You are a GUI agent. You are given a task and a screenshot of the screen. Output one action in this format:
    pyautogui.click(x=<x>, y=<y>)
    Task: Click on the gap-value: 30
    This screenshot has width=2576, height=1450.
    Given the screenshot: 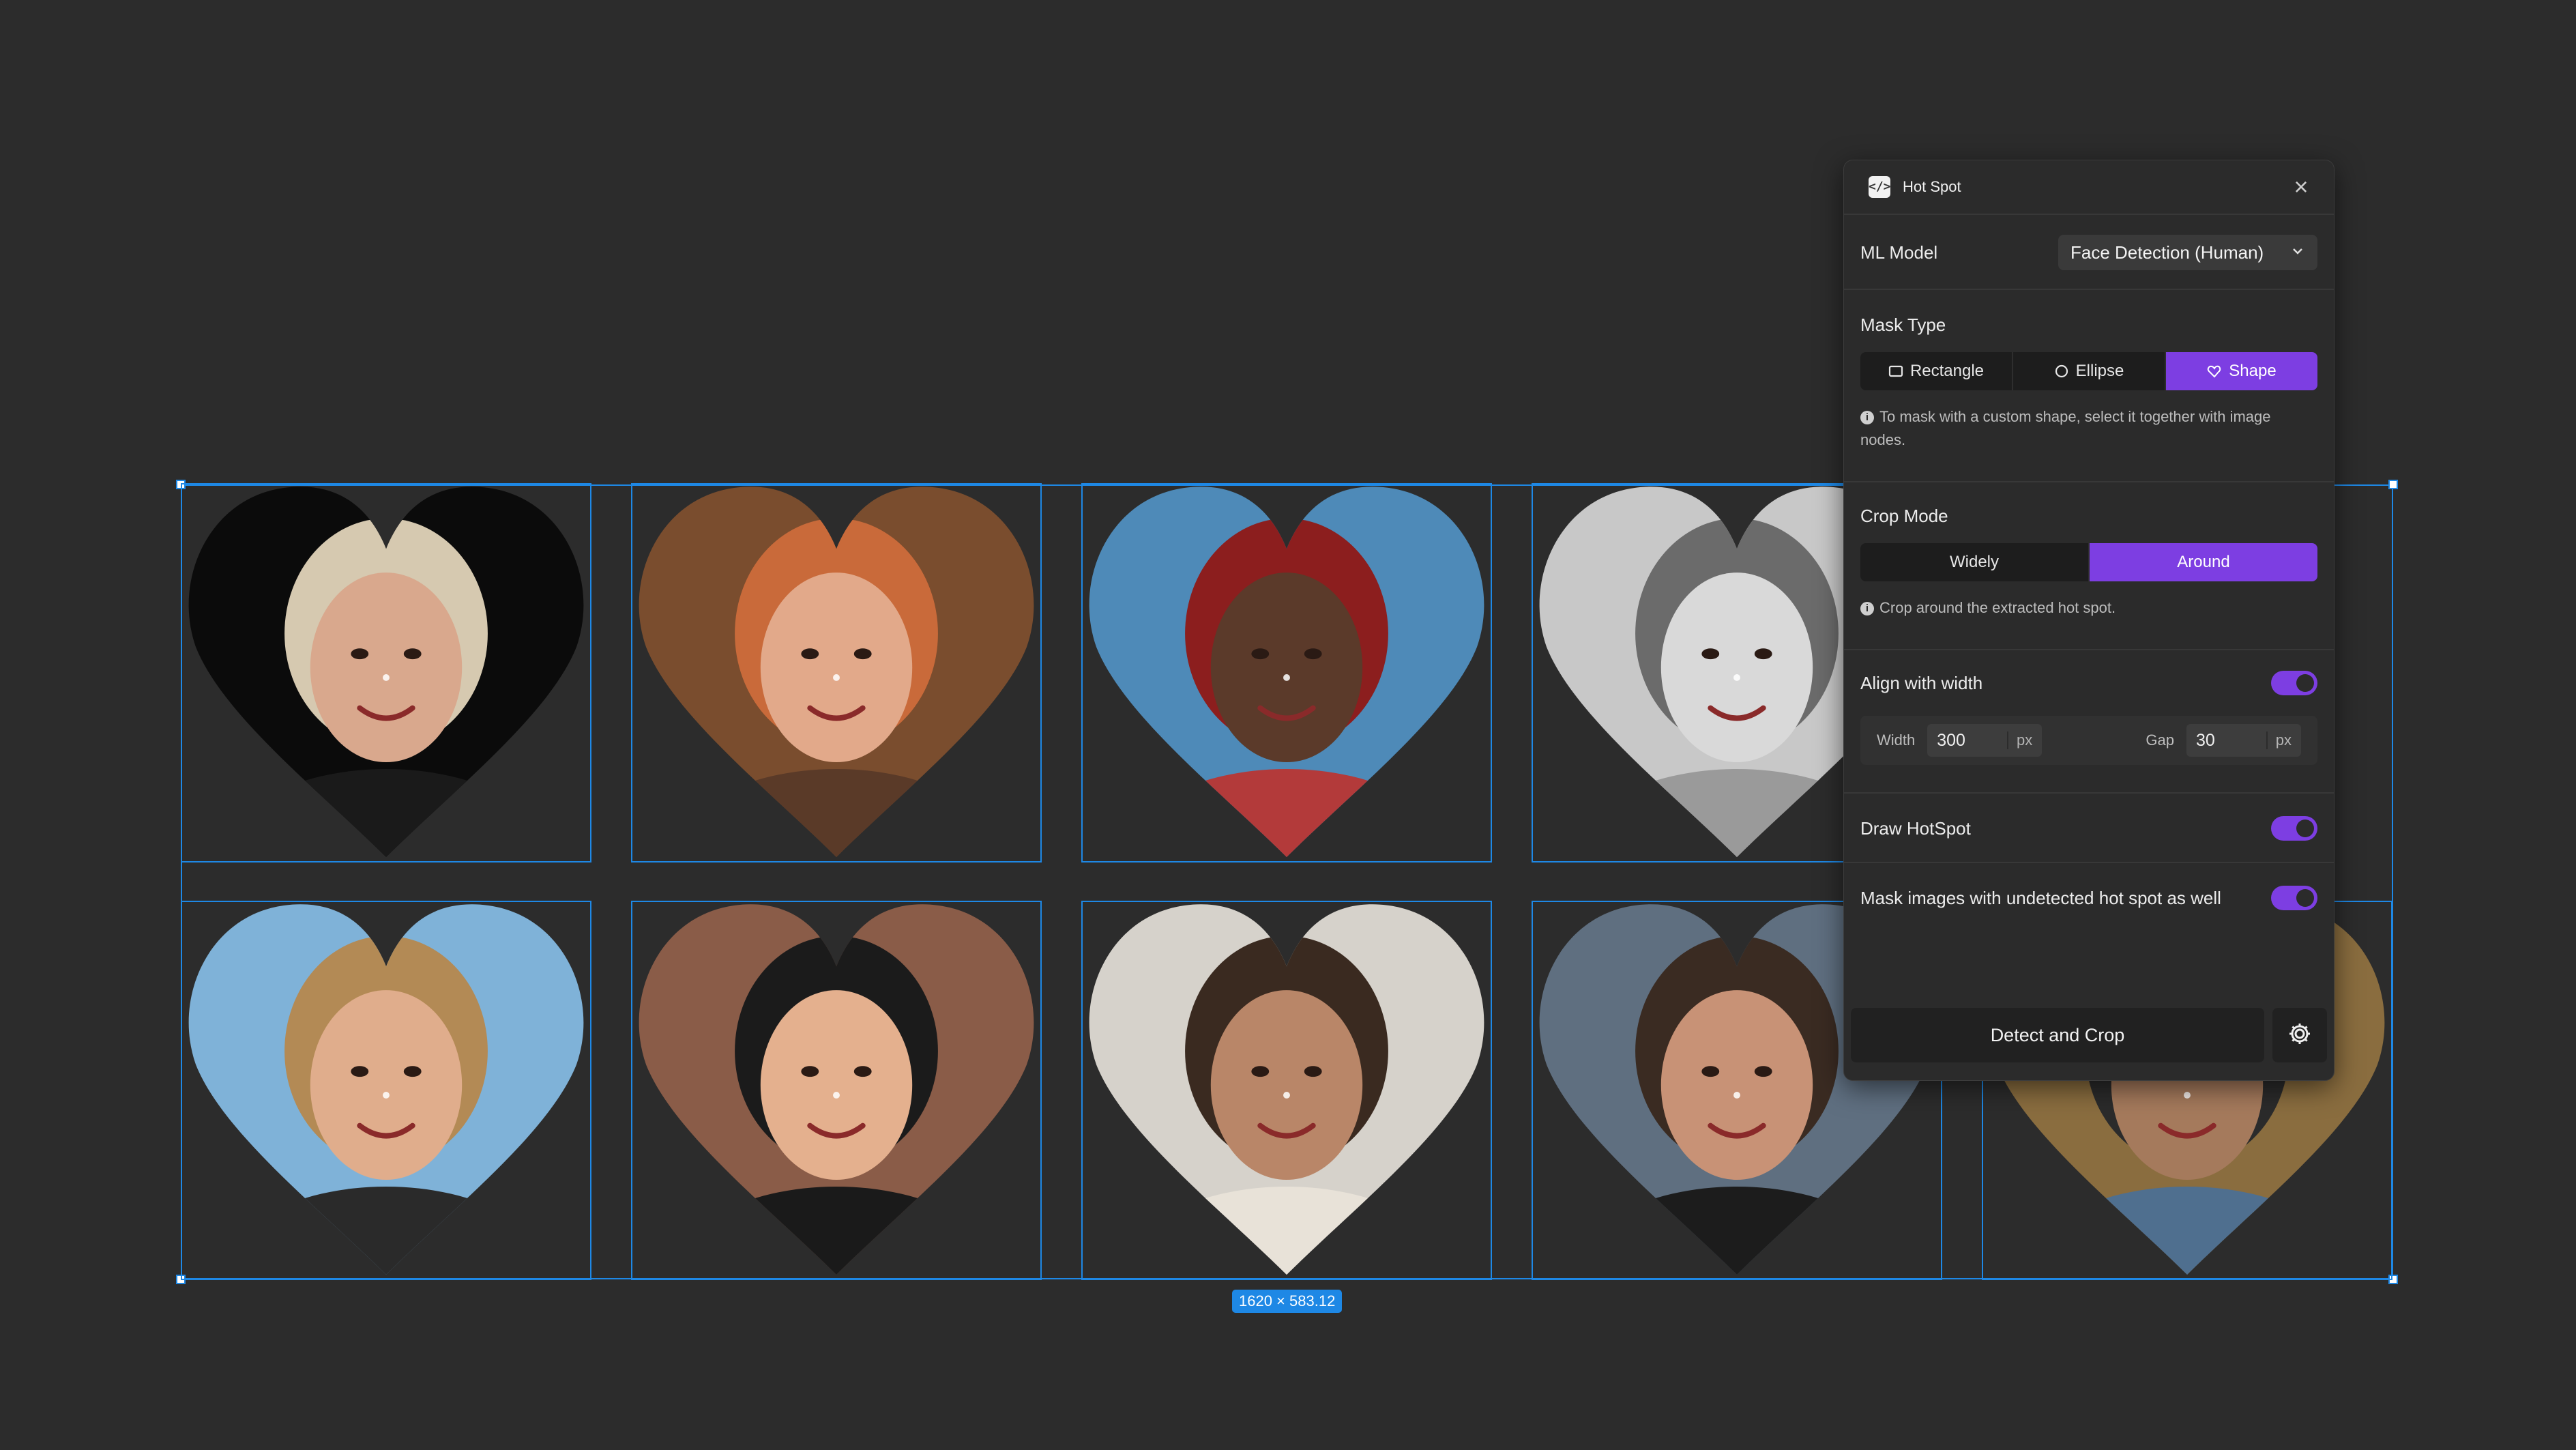 What is the action you would take?
    pyautogui.click(x=2205, y=740)
    